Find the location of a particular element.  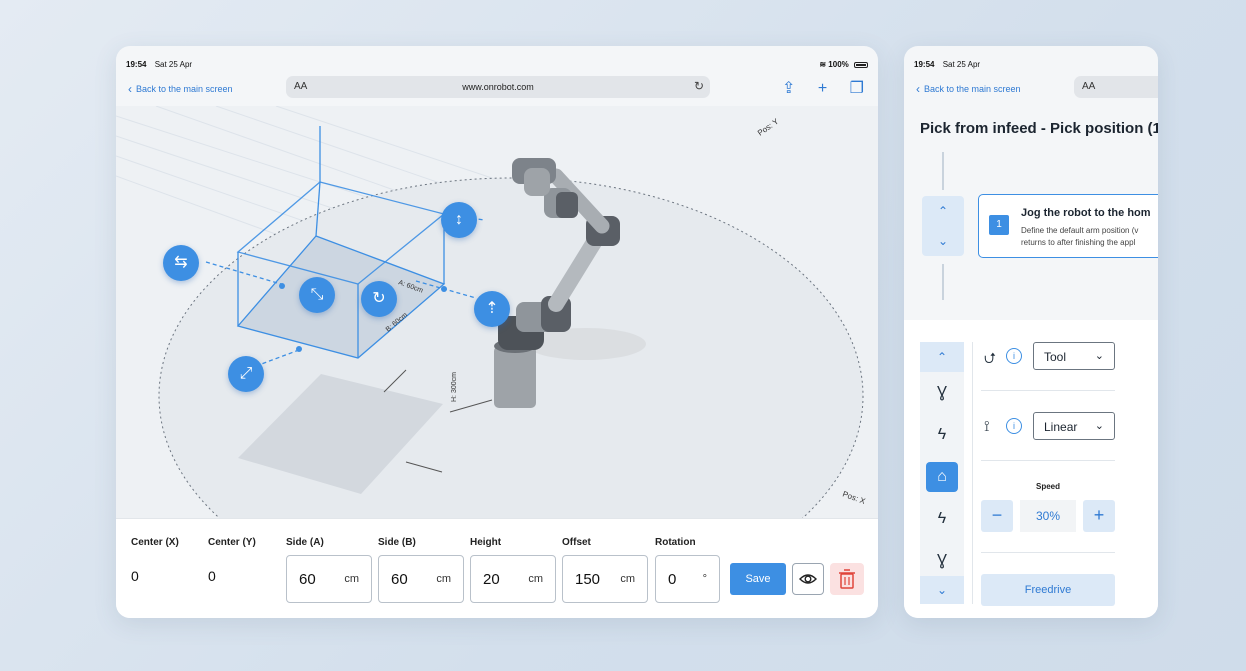

url-text: www.onrobot.com is located at coordinates (498, 87).